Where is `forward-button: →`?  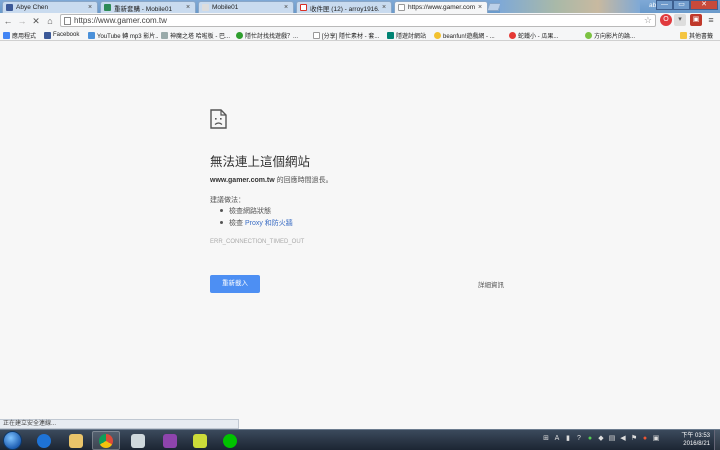 forward-button: → is located at coordinates (22, 21).